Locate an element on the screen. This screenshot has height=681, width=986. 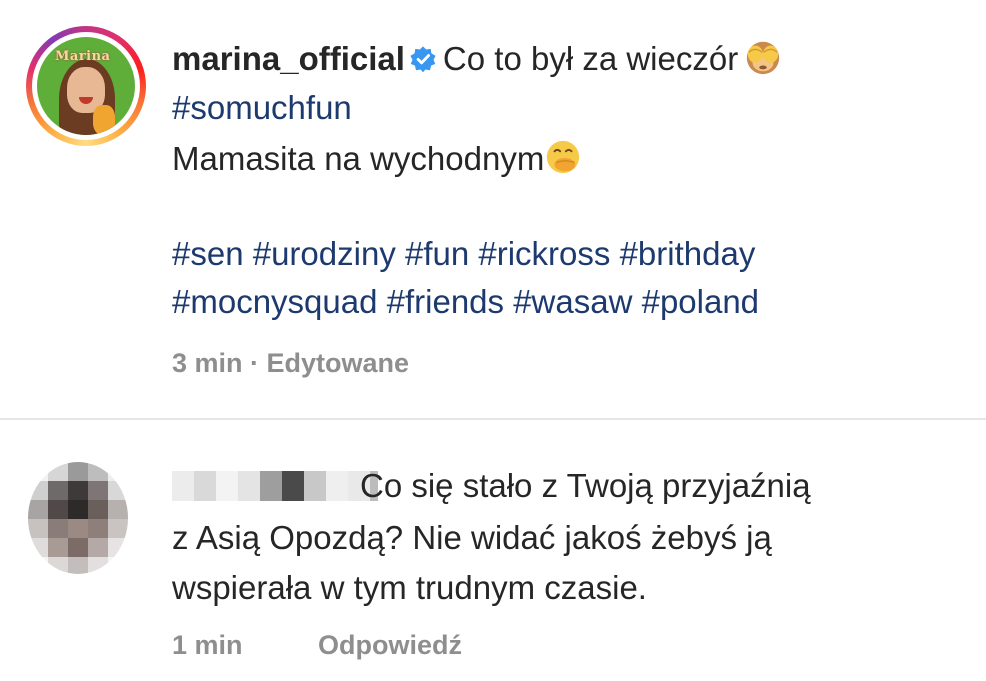
username-link: marina_official is located at coordinates (288, 58).